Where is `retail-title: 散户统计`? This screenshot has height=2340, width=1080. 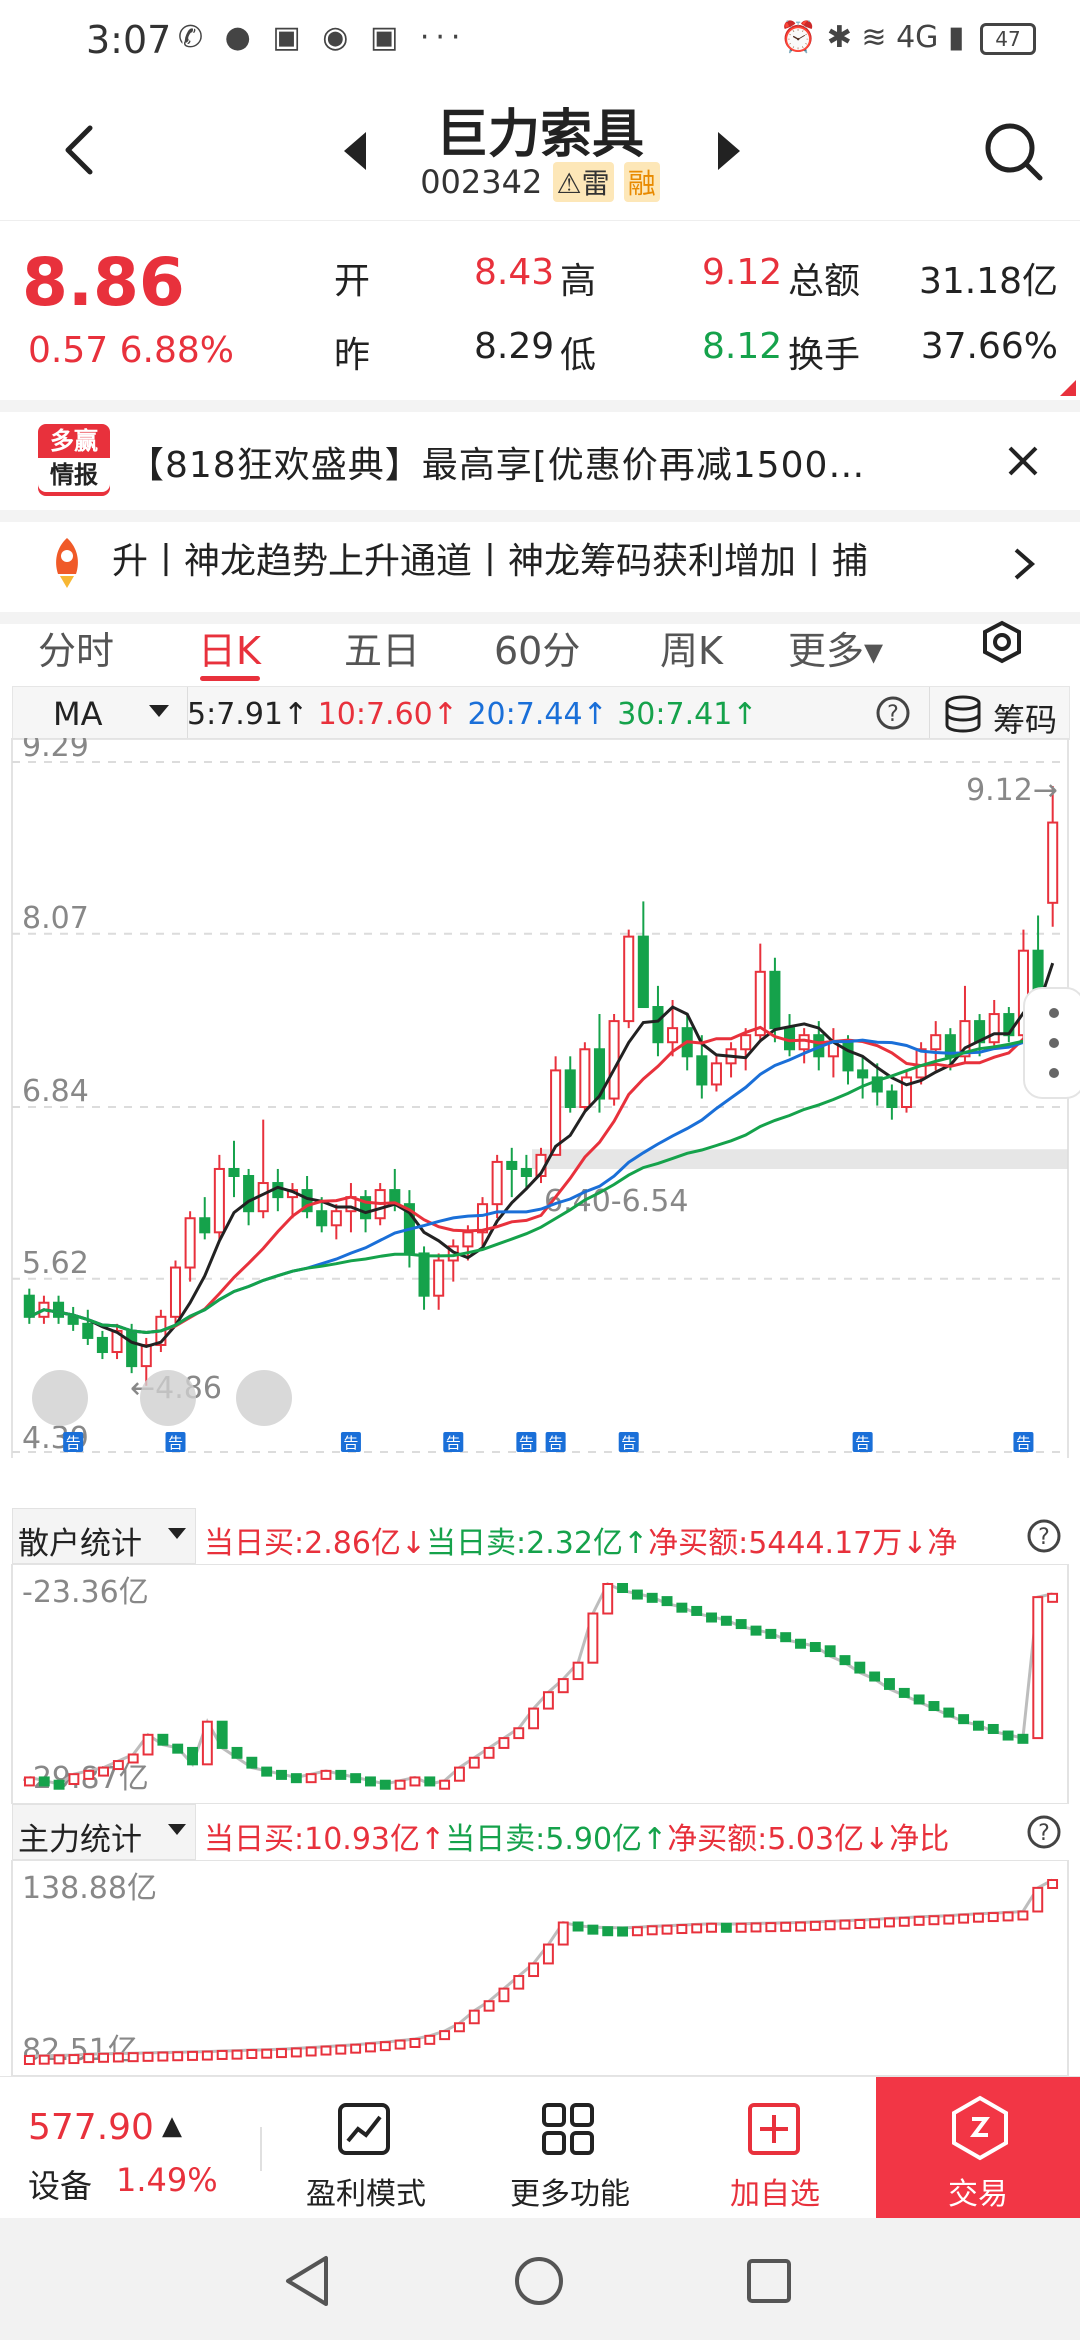
retail-title: 散户统计 is located at coordinates (80, 1540).